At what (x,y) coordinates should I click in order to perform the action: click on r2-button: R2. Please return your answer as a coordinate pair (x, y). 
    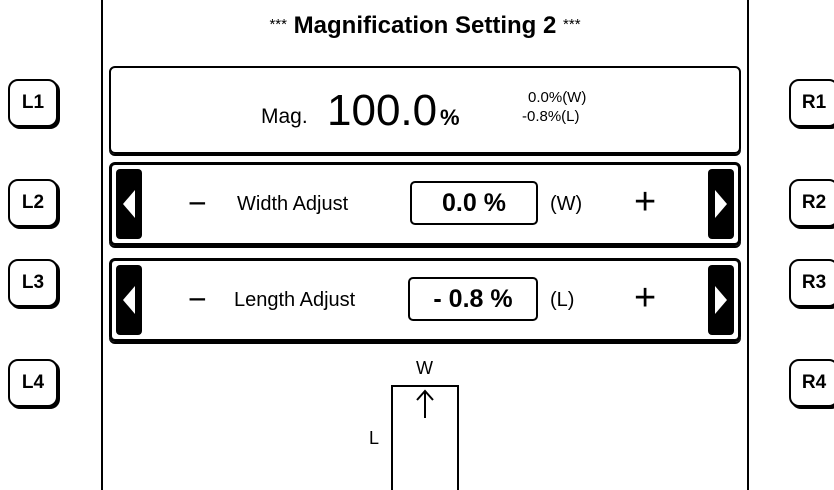
    Looking at the image, I should click on (811, 203).